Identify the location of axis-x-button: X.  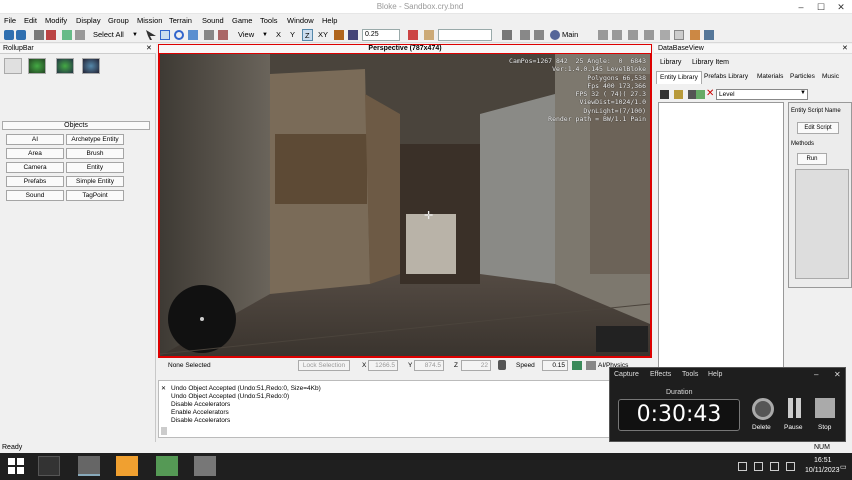
(278, 35).